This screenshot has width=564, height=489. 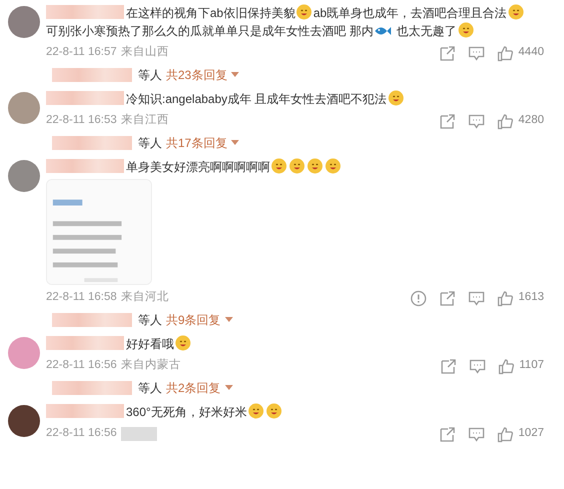 I want to click on comment-location: 来自河北, so click(x=144, y=298).